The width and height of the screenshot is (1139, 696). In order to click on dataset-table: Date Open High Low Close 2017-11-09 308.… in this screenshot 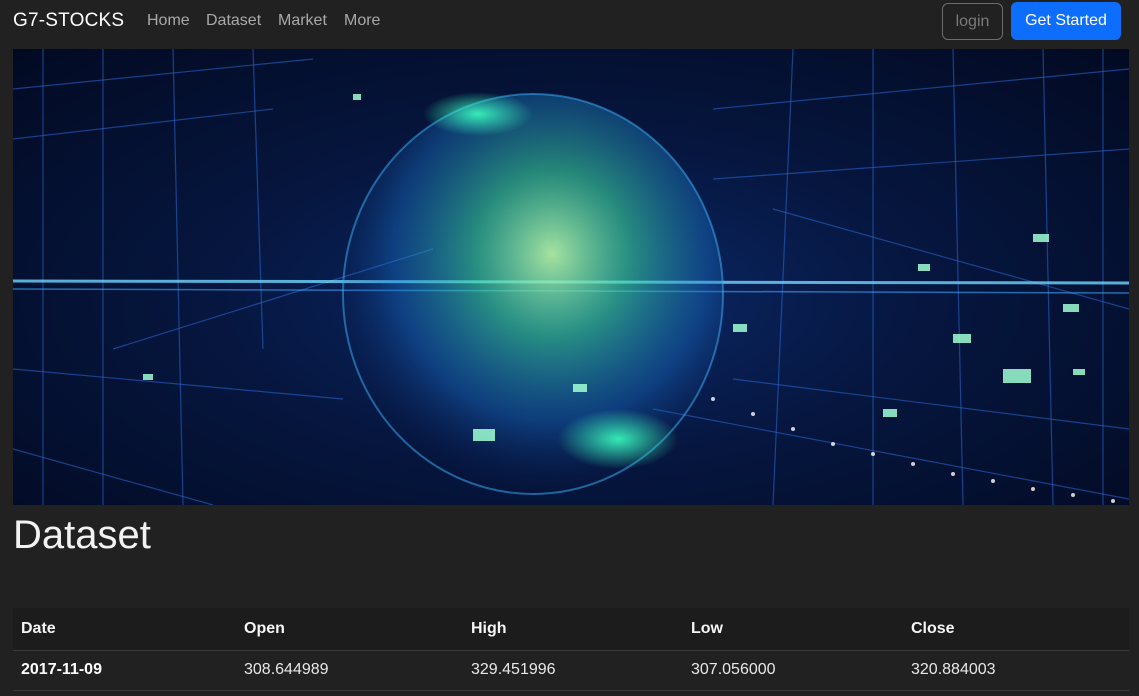, I will do `click(571, 649)`.